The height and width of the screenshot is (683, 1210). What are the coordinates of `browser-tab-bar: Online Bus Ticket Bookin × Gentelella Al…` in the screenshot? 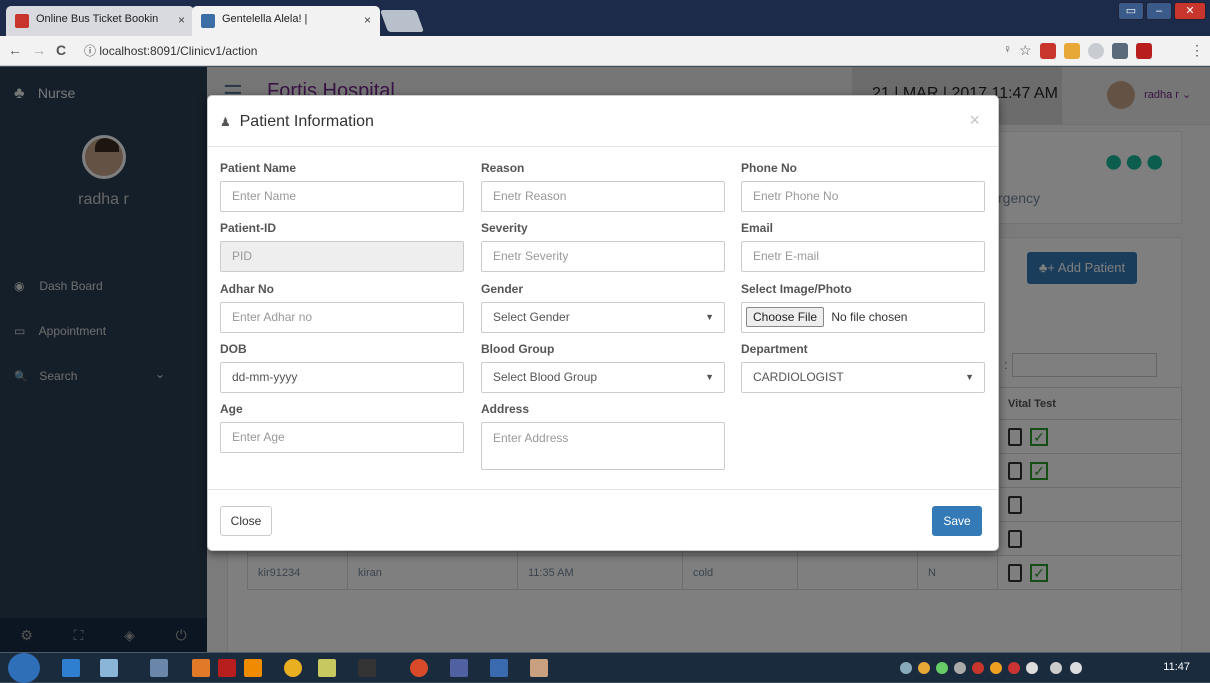 It's located at (605, 18).